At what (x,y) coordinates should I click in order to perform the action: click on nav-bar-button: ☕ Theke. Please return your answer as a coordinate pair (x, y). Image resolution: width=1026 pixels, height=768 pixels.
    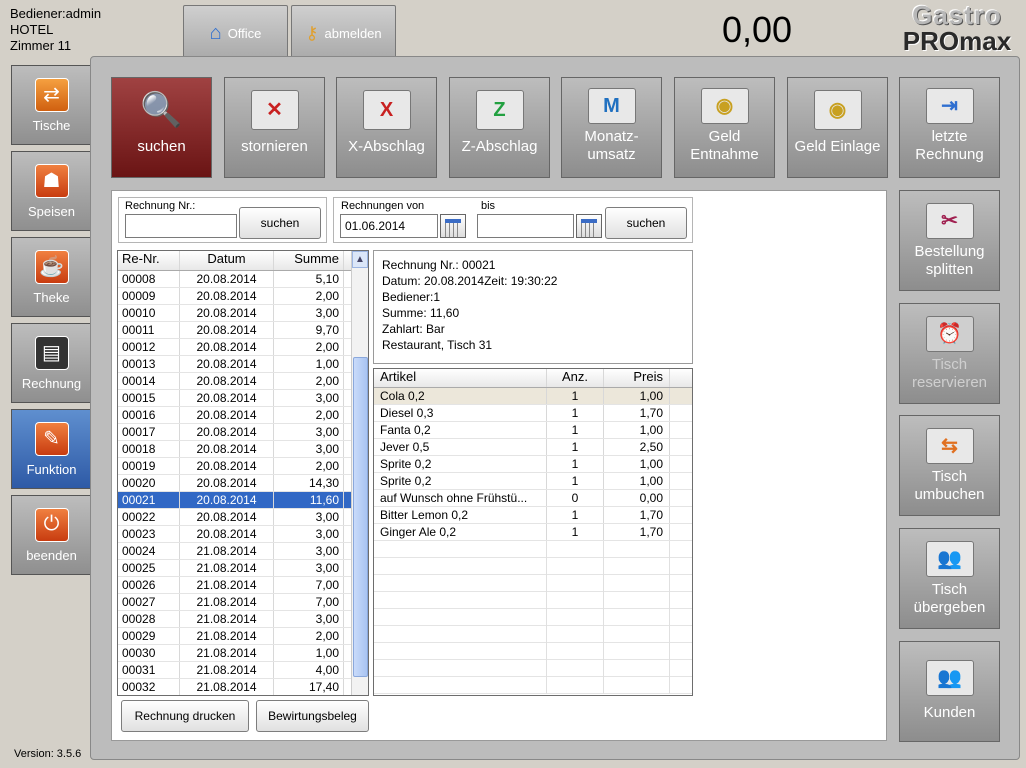
    Looking at the image, I should click on (51, 277).